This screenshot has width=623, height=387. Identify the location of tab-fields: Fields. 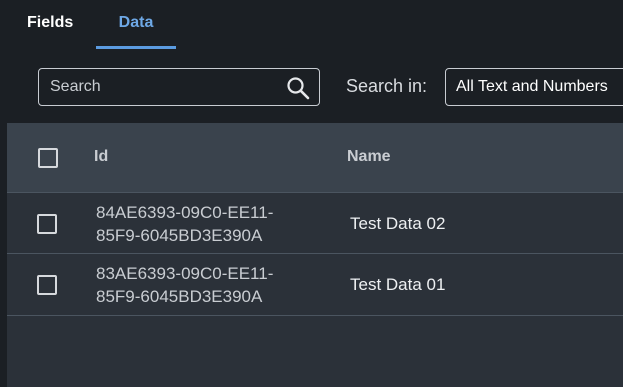
(52, 24).